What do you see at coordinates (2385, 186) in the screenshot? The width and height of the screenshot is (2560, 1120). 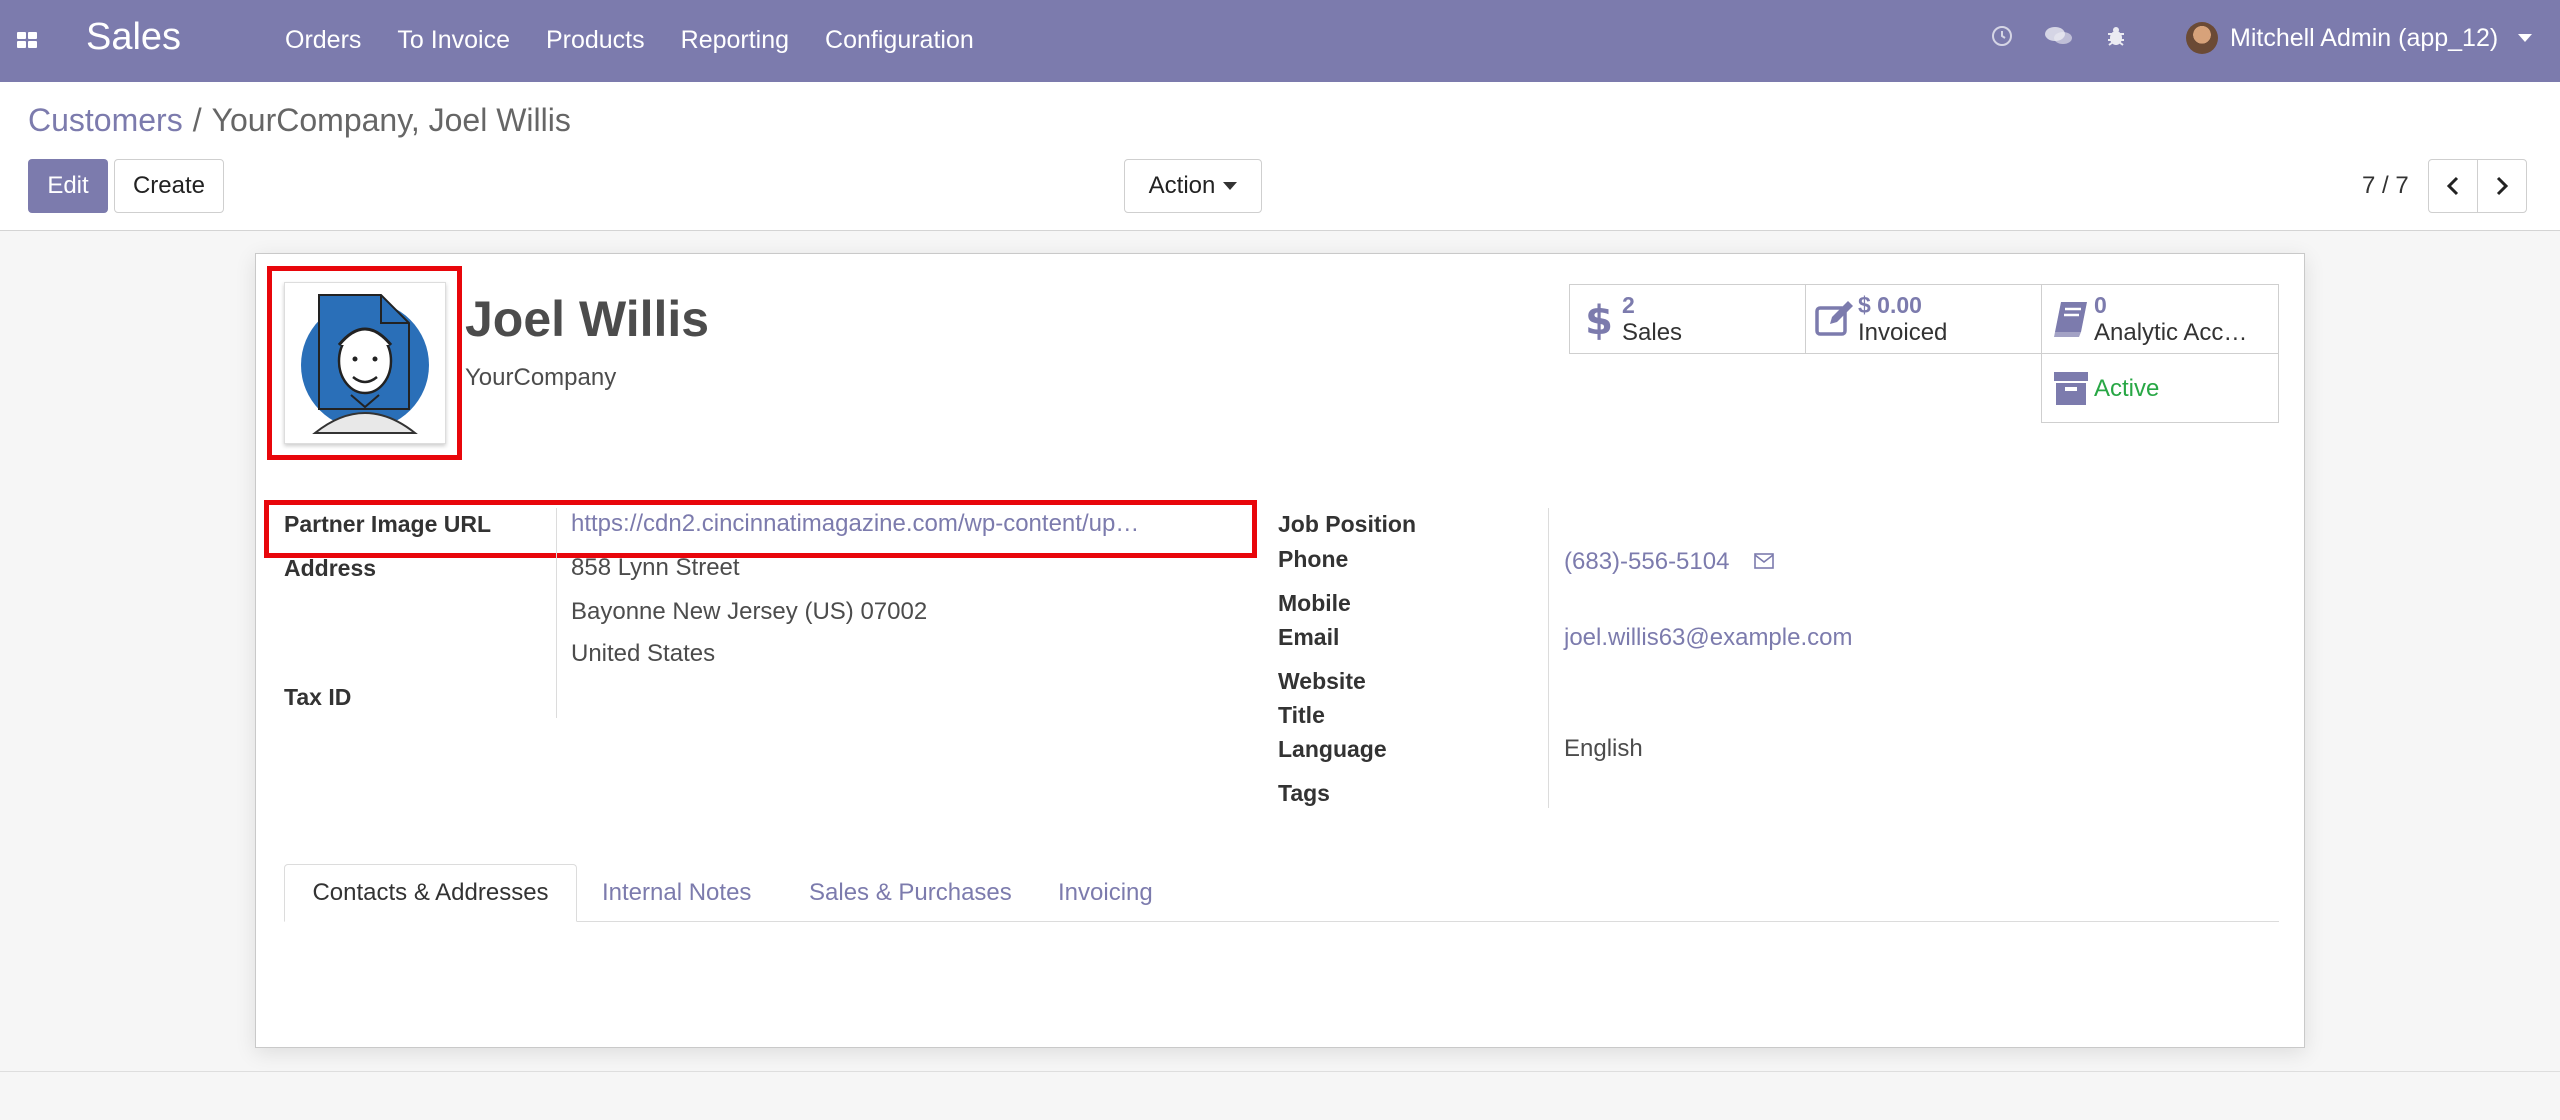 I see `pager-value: 7 / 7` at bounding box center [2385, 186].